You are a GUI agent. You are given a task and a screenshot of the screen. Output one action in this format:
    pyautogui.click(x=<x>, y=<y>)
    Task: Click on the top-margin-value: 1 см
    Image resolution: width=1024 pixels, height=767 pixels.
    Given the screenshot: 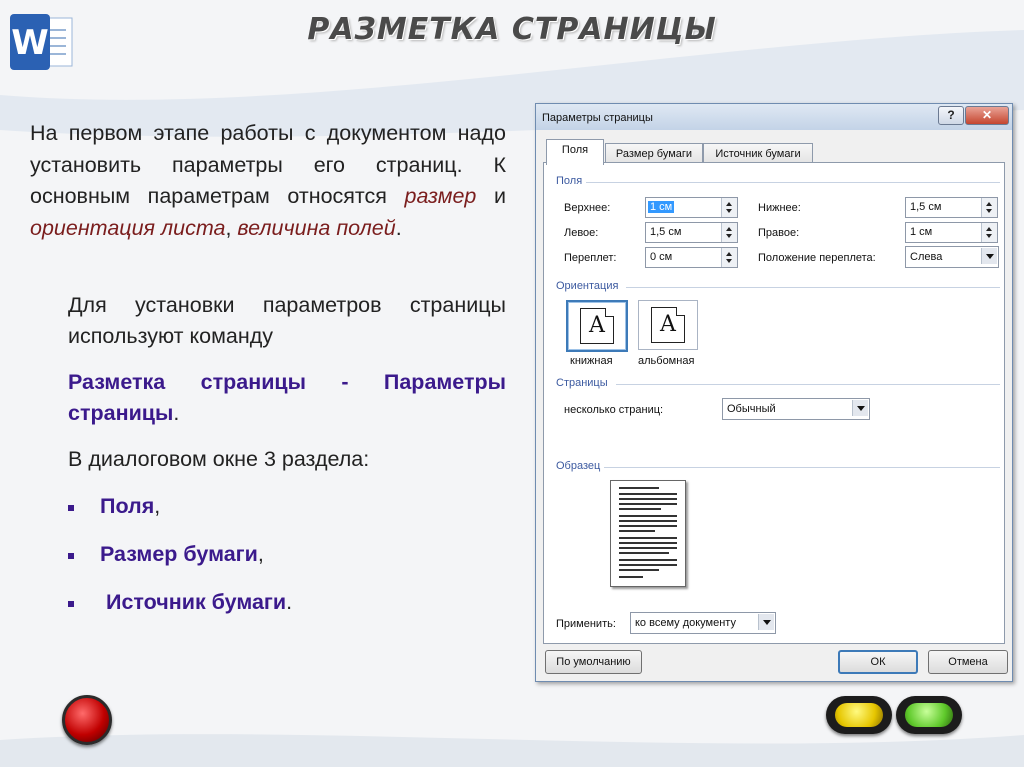 What is the action you would take?
    pyautogui.click(x=661, y=207)
    